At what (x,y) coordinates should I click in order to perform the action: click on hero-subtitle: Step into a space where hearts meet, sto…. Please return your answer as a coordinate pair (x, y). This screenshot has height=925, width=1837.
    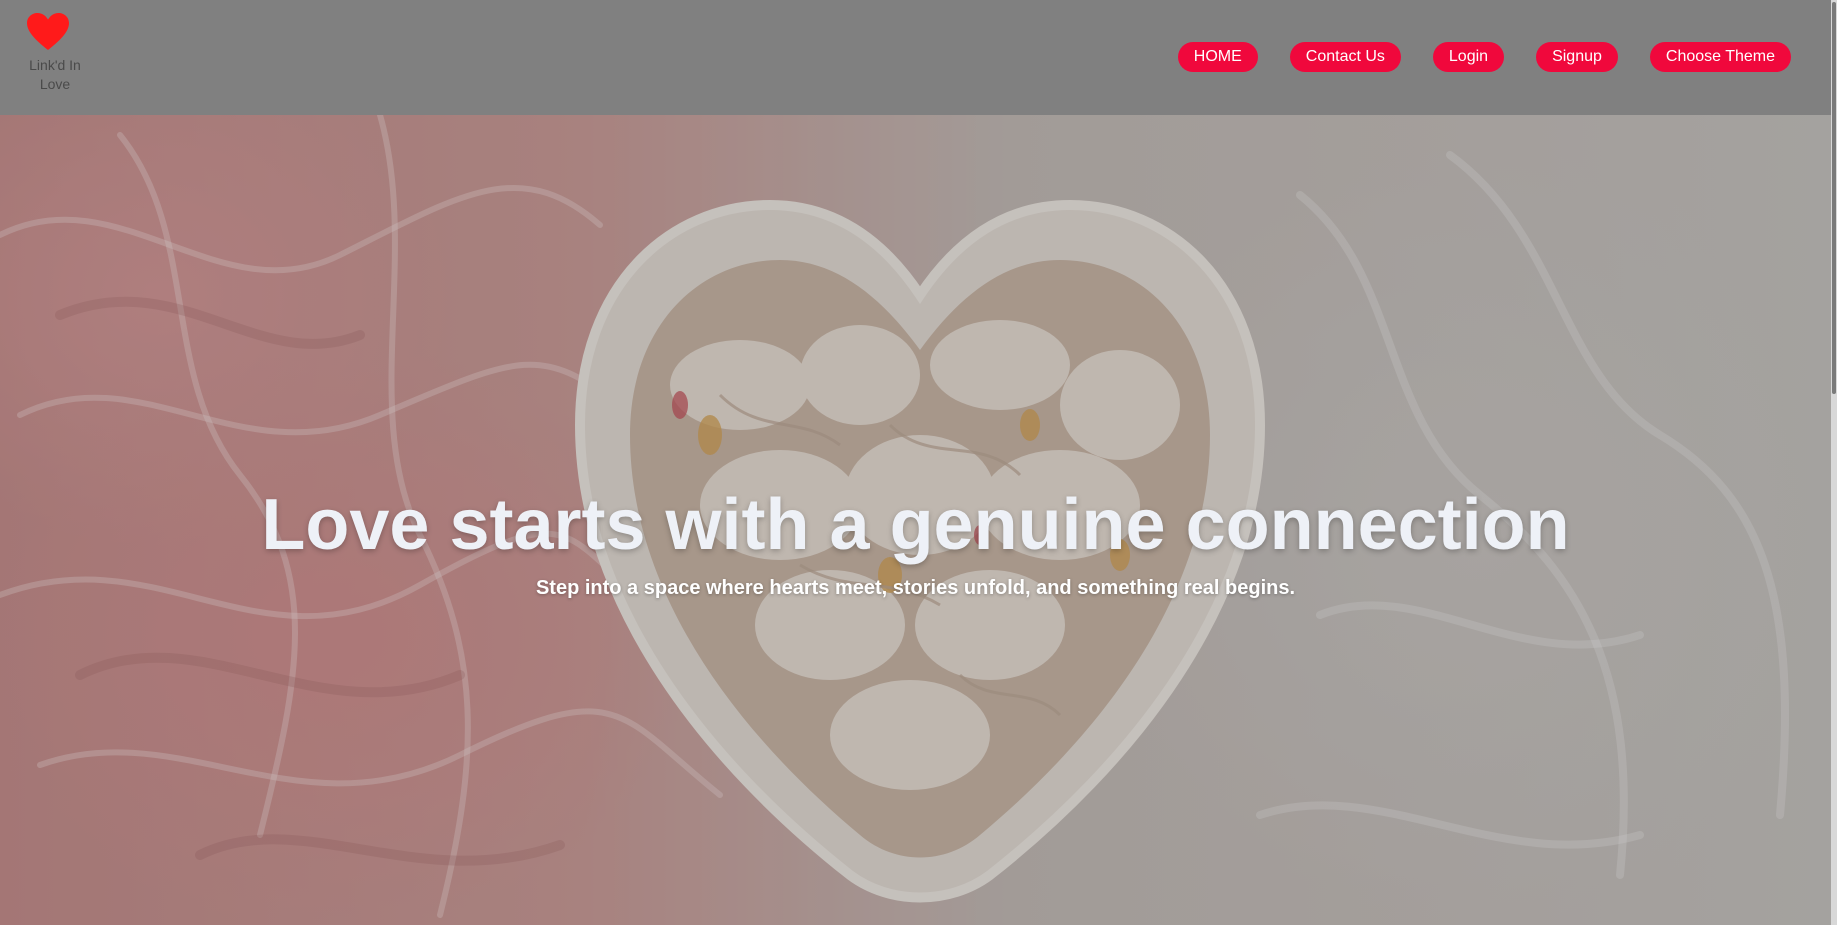
    Looking at the image, I should click on (915, 588).